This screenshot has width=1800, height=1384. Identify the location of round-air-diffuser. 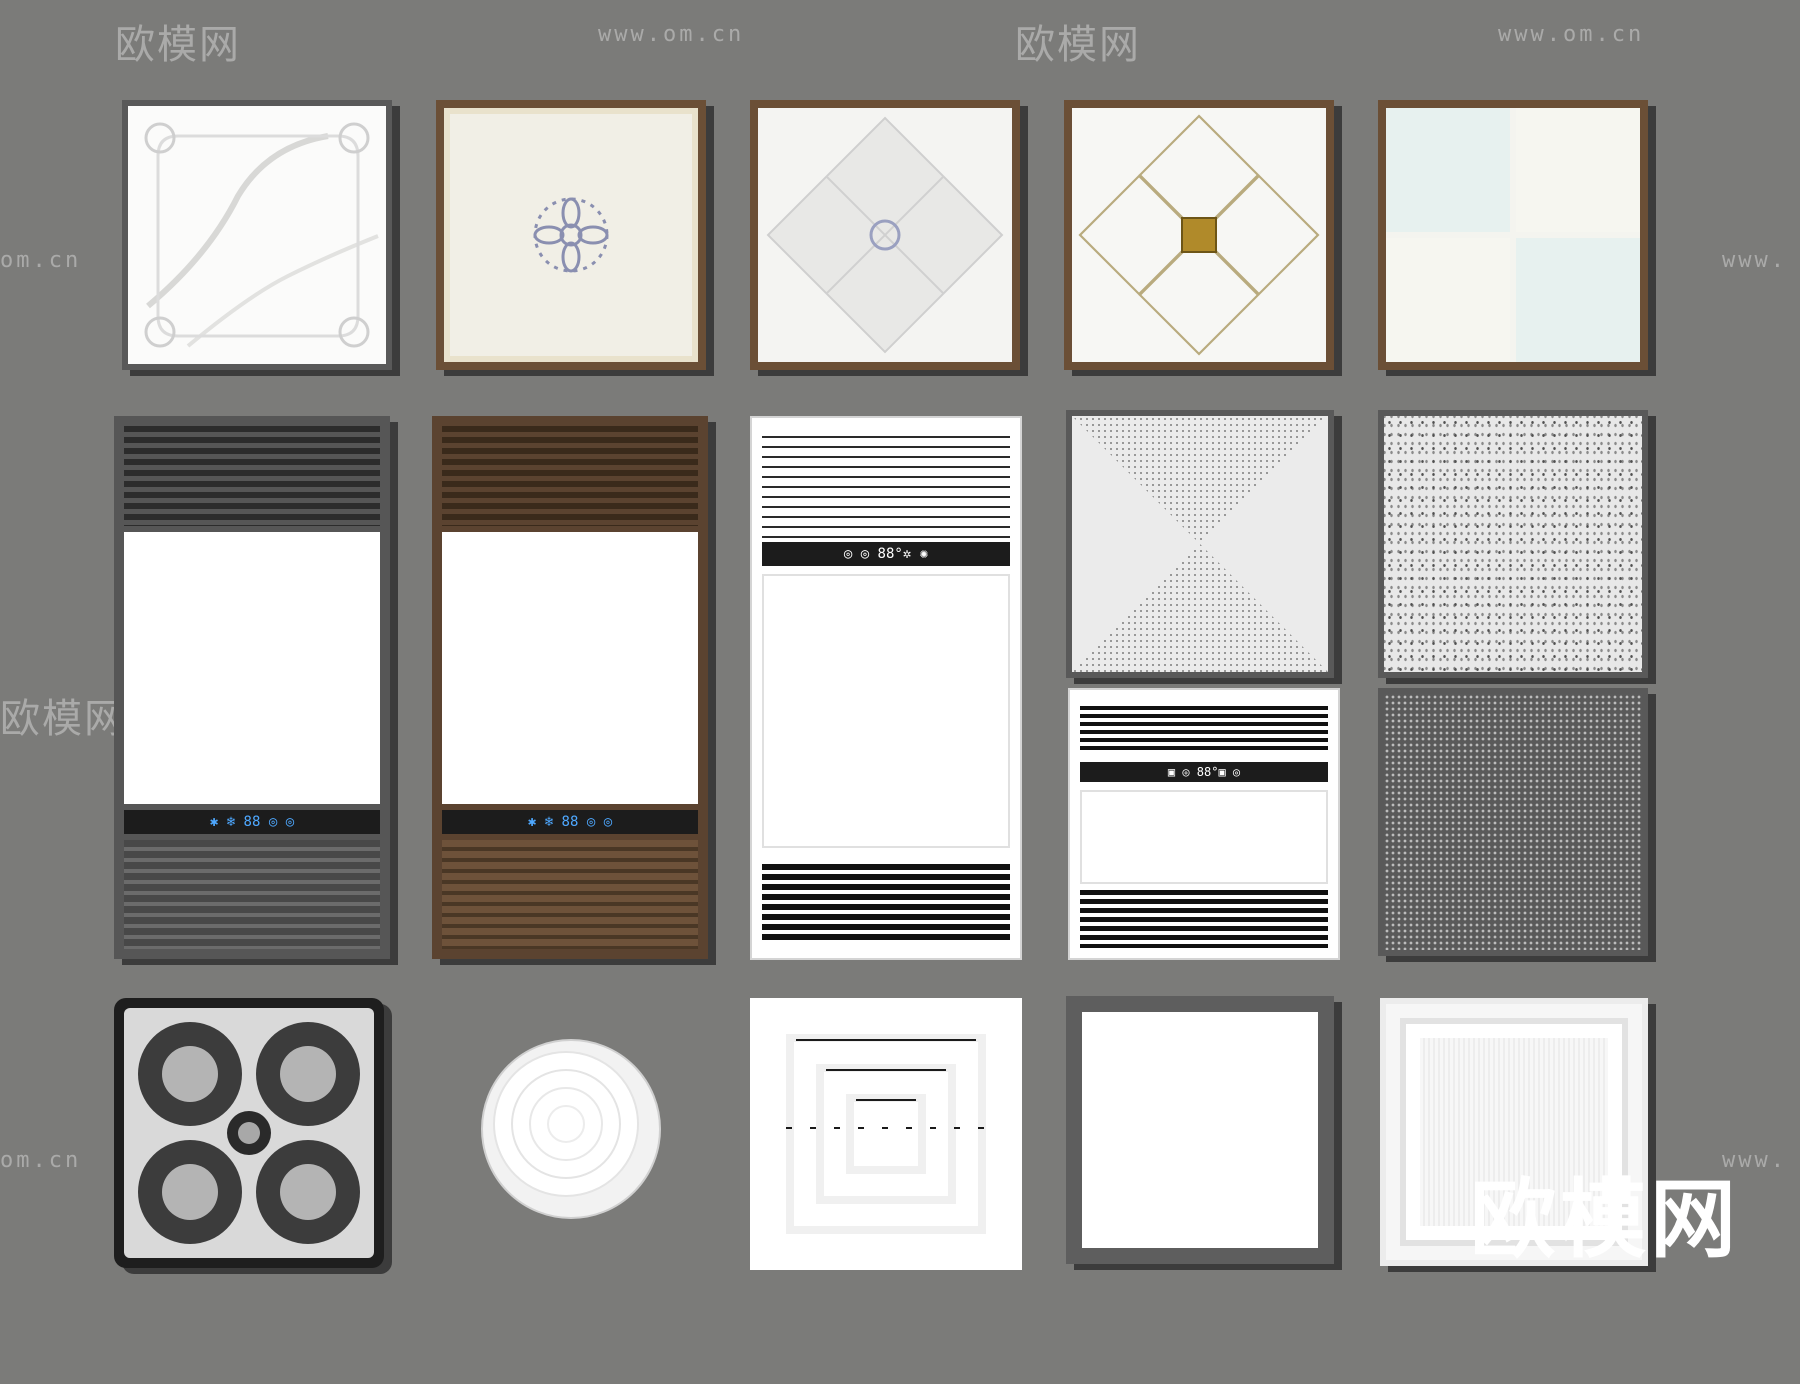
(571, 1129).